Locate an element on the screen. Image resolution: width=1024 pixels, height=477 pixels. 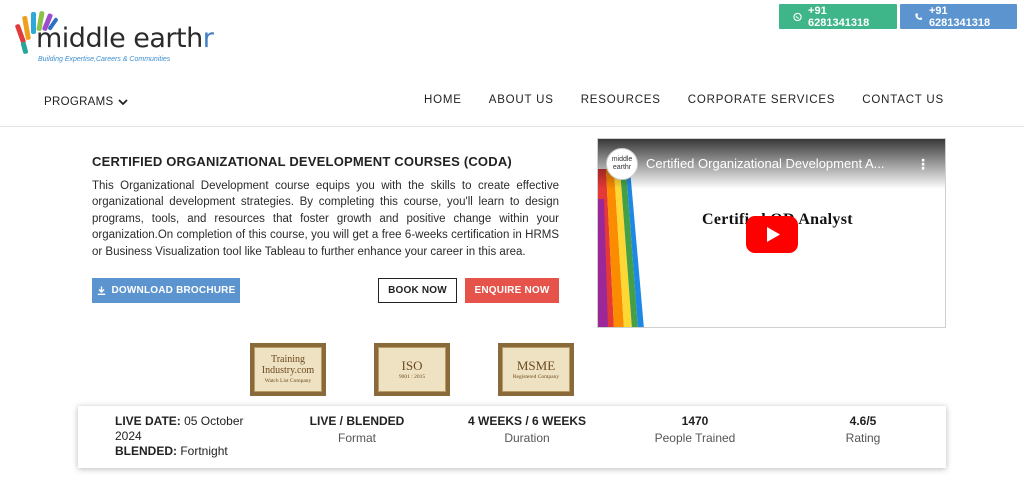
stat-duration-value: 4 WEEKS / 6 WEEKS is located at coordinates (527, 421).